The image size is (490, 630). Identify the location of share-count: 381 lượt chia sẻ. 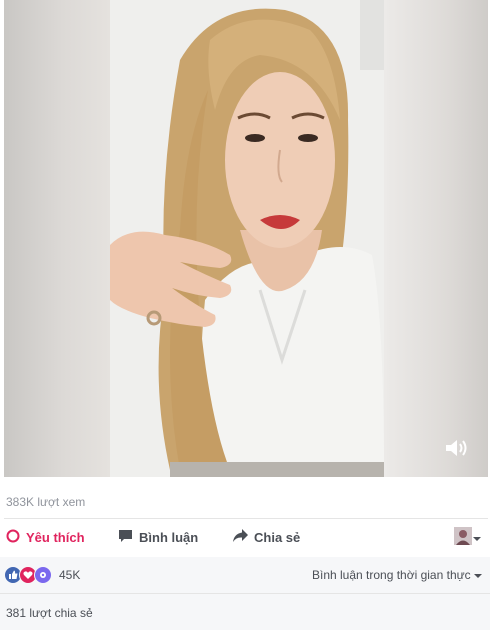
(49, 613).